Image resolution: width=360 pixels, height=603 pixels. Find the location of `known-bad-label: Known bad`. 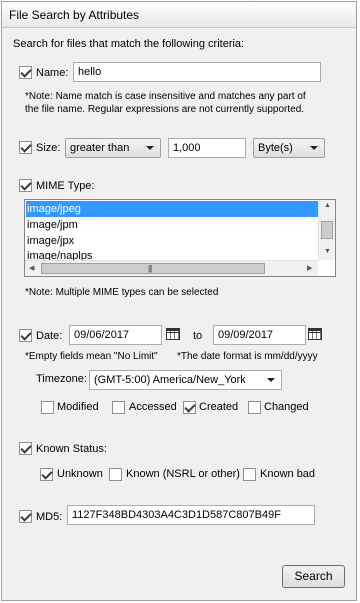

known-bad-label: Known bad is located at coordinates (288, 474).